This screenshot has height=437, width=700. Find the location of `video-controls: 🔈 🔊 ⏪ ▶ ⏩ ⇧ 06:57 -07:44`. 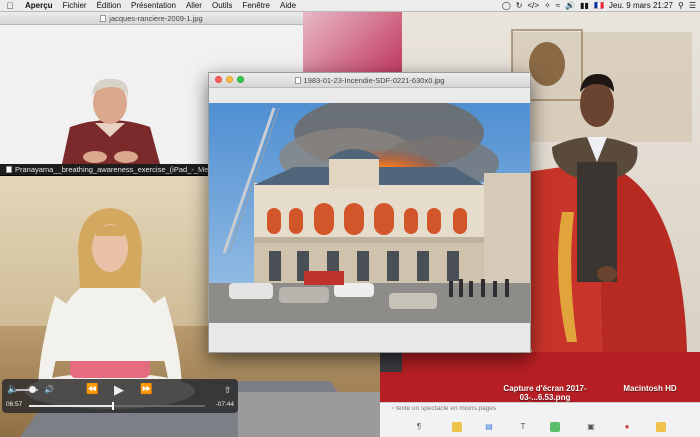

video-controls: 🔈 🔊 ⏪ ▶ ⏩ ⇧ 06:57 -07:44 is located at coordinates (120, 396).